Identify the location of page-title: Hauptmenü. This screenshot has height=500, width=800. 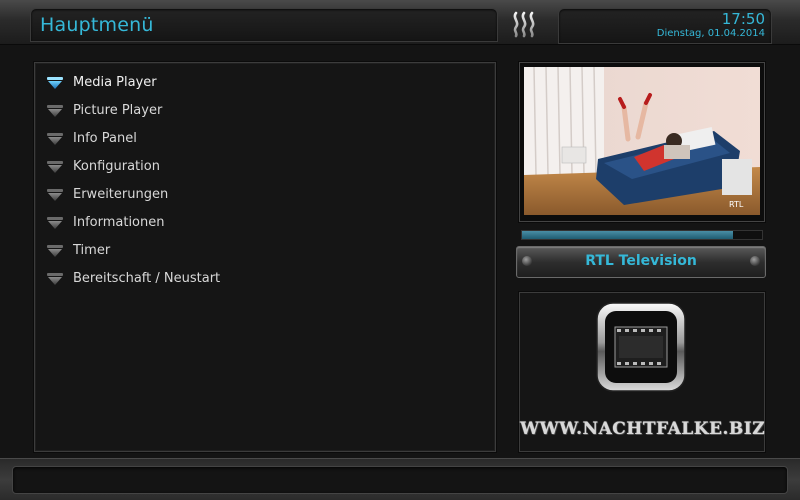
(97, 25).